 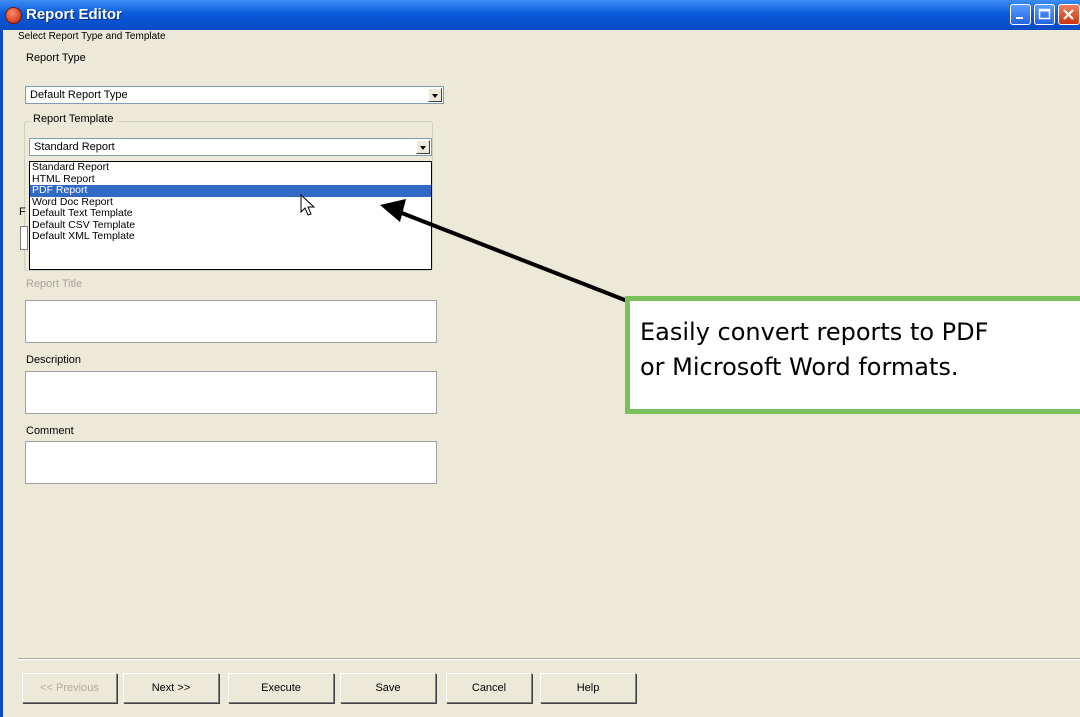 What do you see at coordinates (799, 367) in the screenshot?
I see `callout-line-2: or Microsoft Word formats.` at bounding box center [799, 367].